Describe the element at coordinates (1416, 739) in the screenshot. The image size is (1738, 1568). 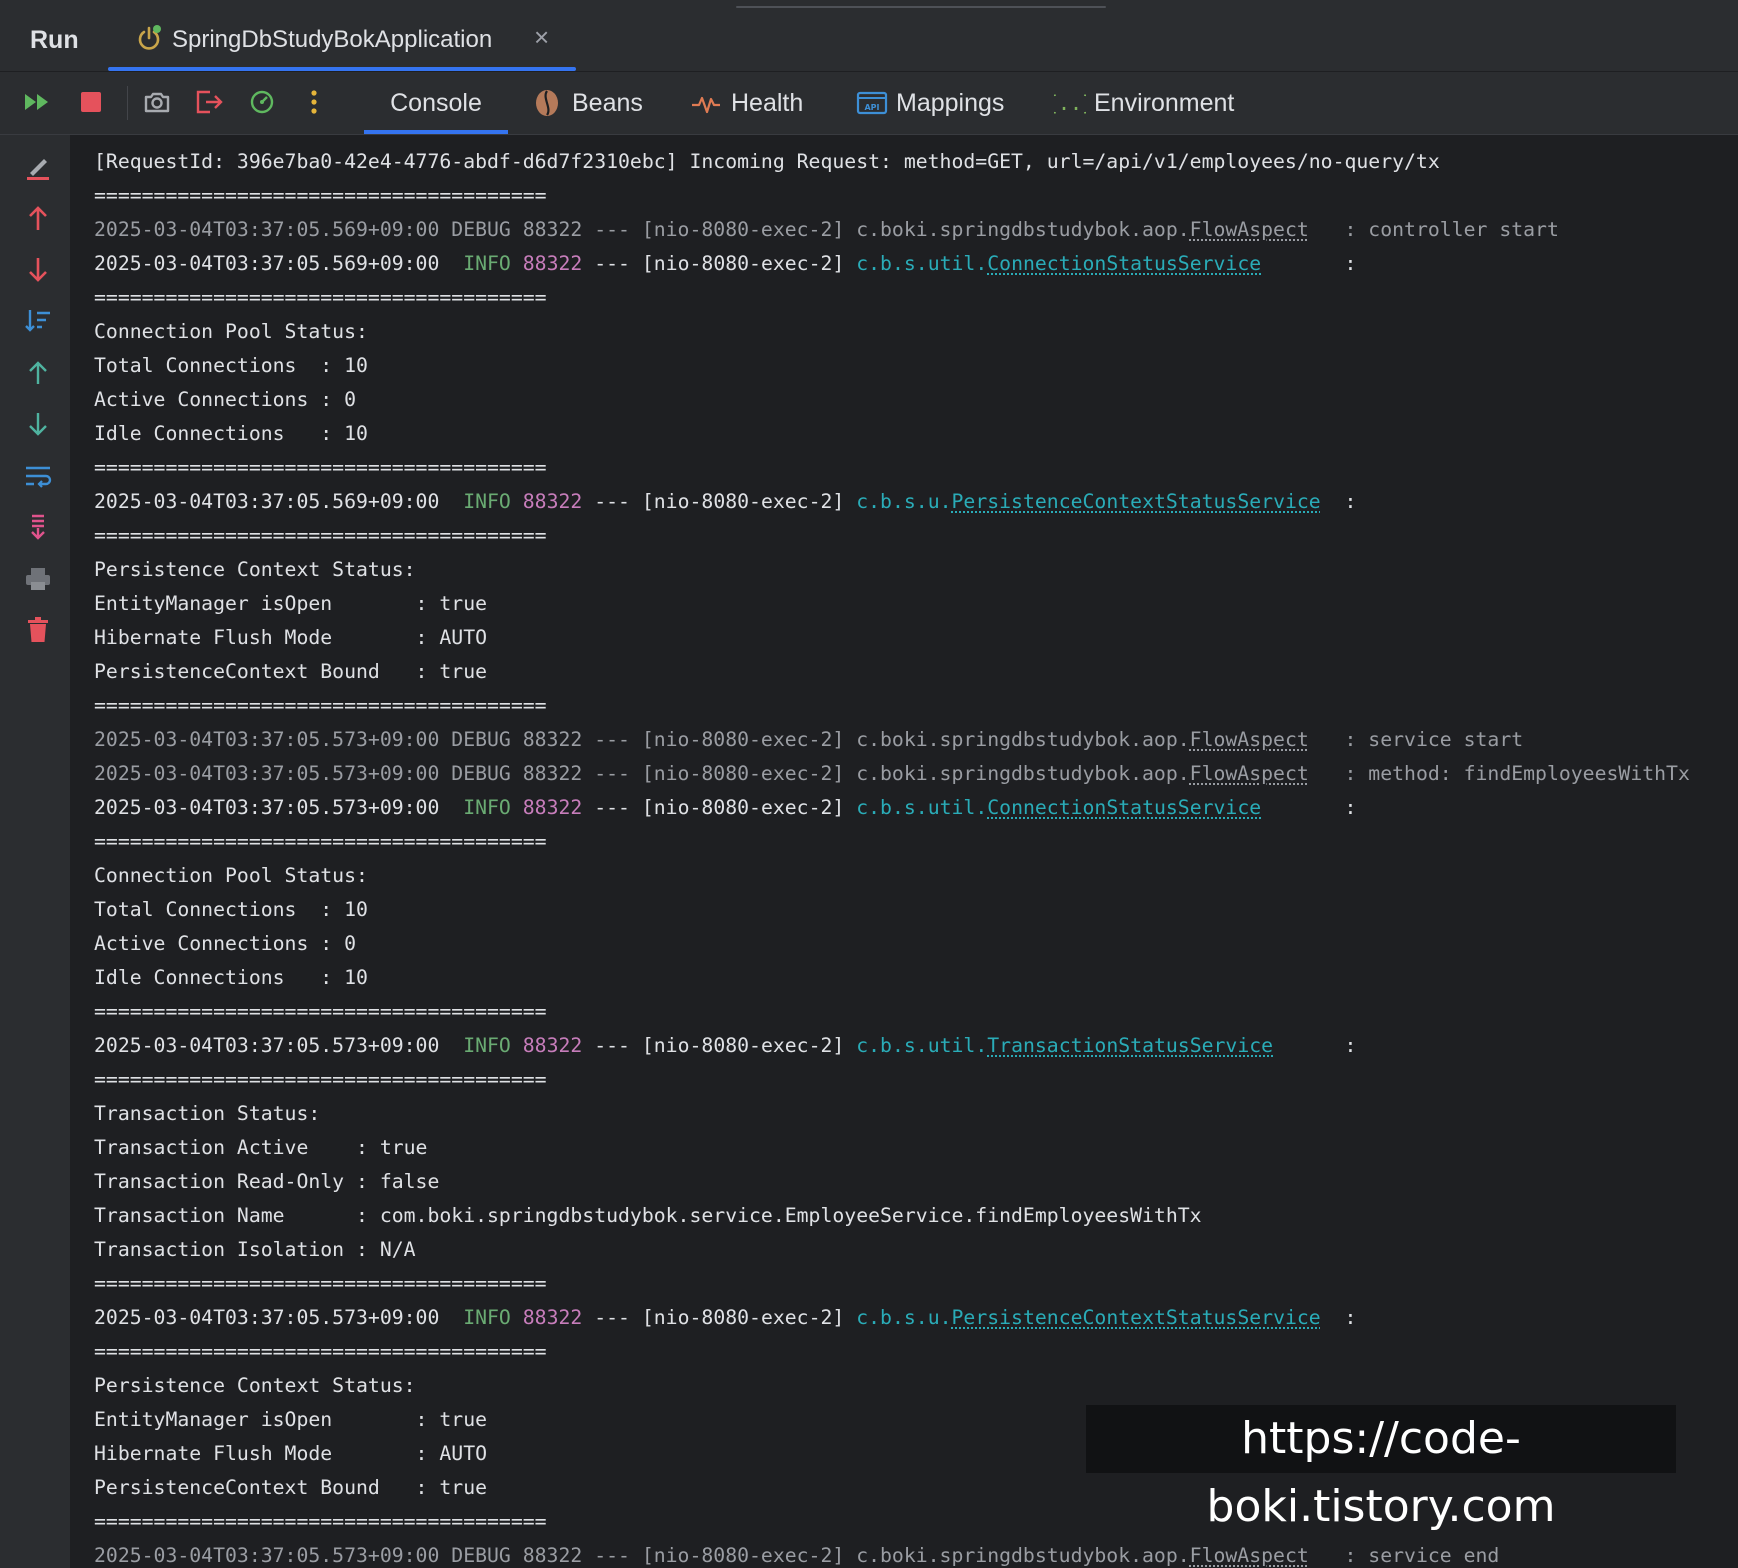
I see `log-segment: : service start` at that location.